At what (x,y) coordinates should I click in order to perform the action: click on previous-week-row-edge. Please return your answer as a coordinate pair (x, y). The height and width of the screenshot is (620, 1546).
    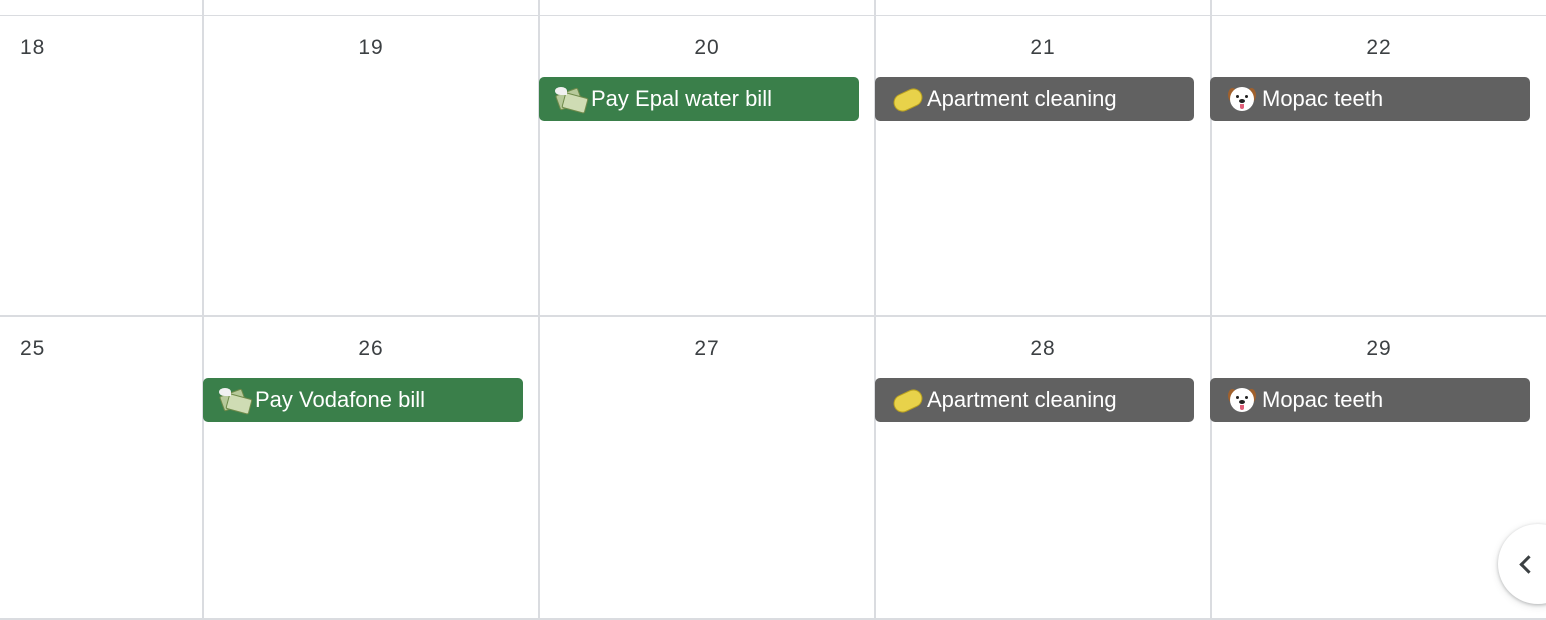
    Looking at the image, I should click on (773, 8).